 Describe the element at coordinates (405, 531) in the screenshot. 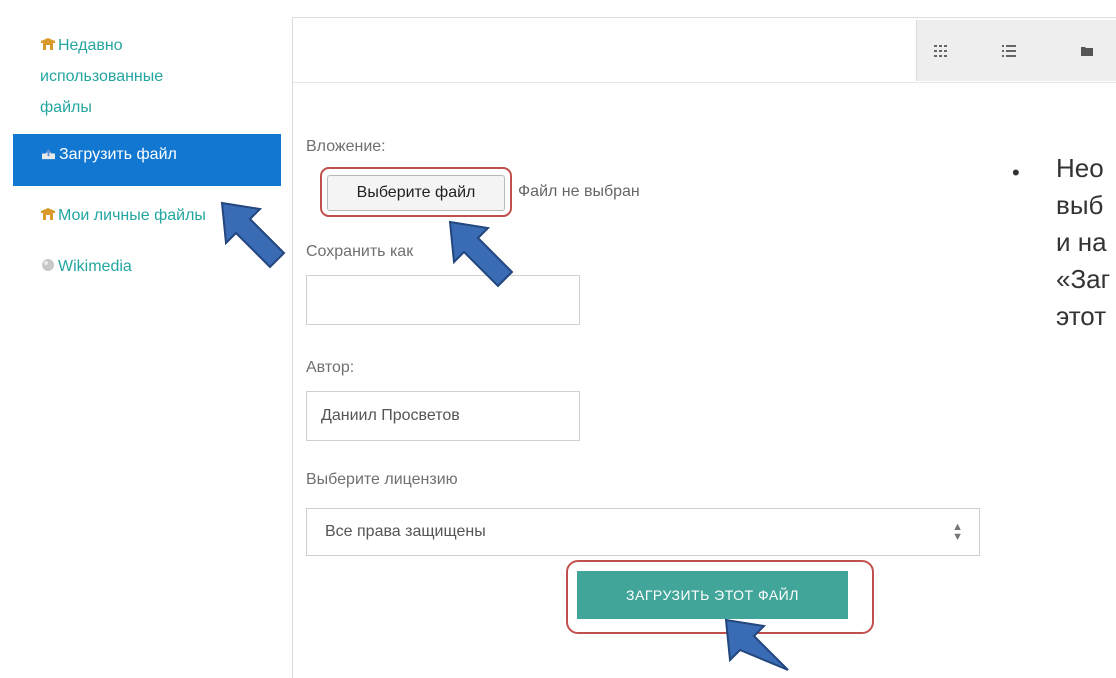

I see `license-select-value: Все права защищены` at that location.